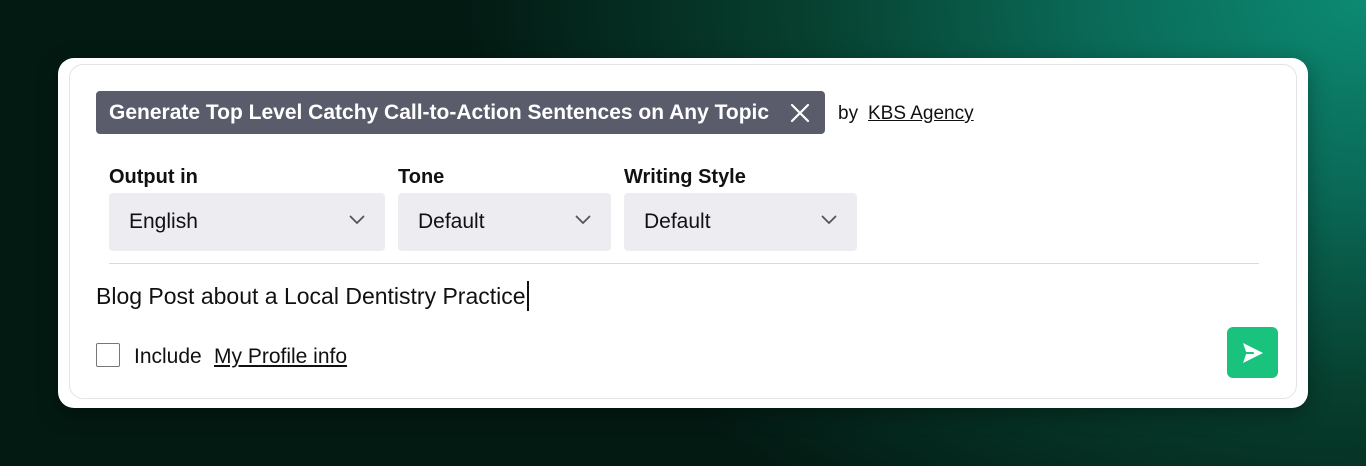 This screenshot has height=466, width=1366. I want to click on output-language-value: English, so click(163, 221).